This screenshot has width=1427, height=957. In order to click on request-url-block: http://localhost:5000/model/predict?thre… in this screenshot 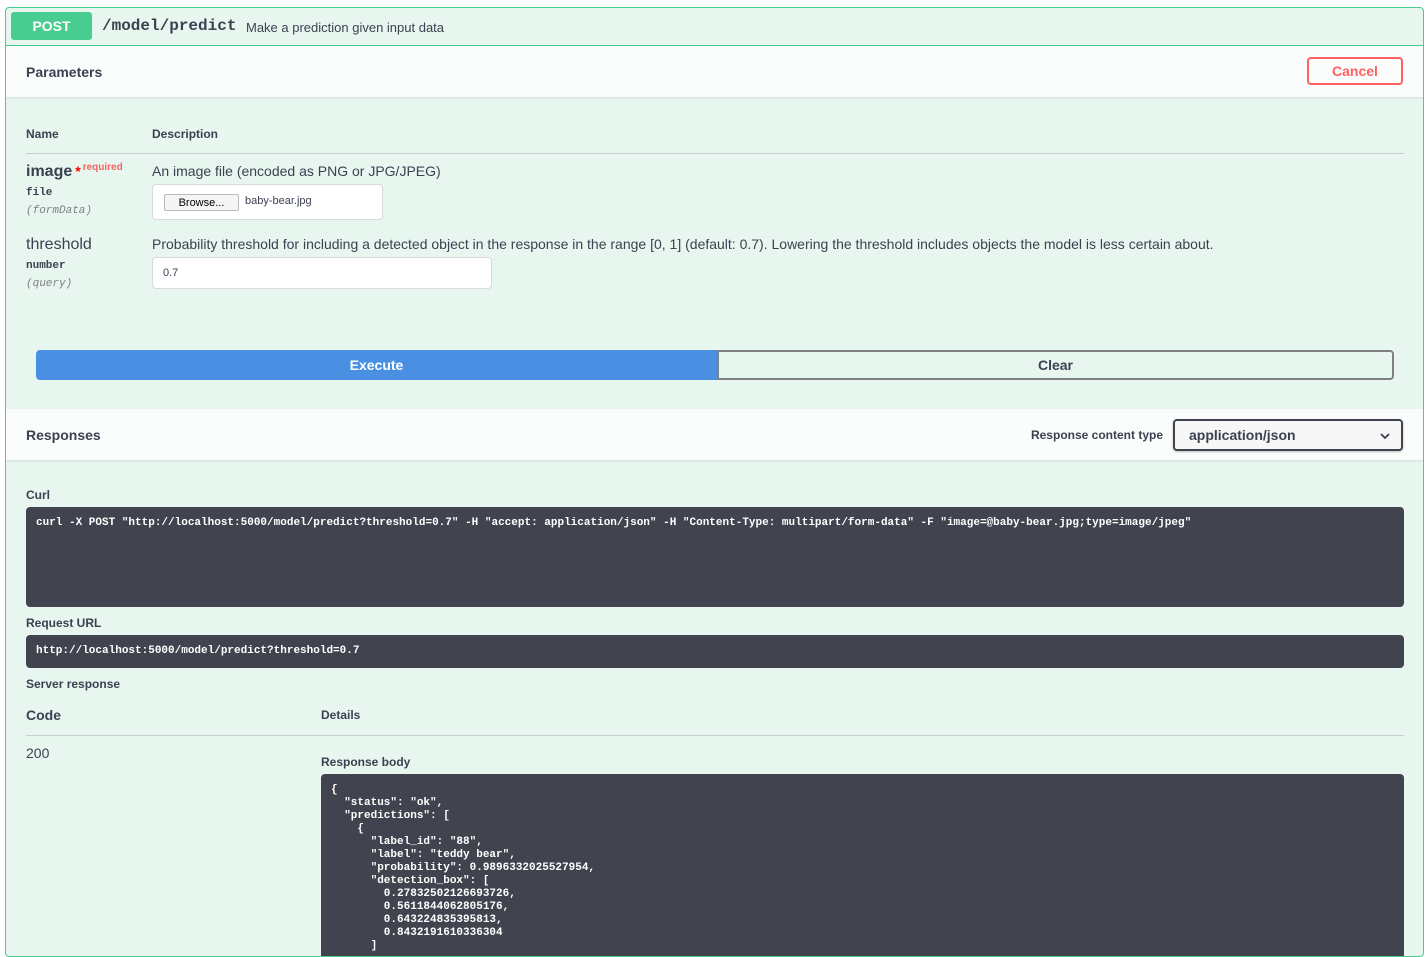, I will do `click(715, 651)`.